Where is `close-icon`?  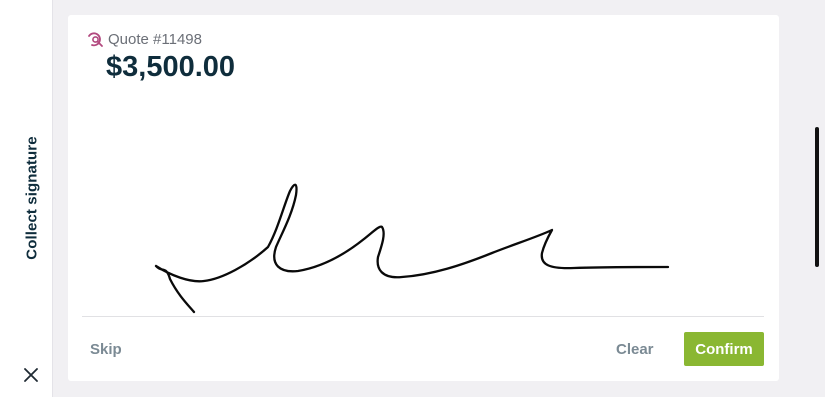
close-icon is located at coordinates (31, 375).